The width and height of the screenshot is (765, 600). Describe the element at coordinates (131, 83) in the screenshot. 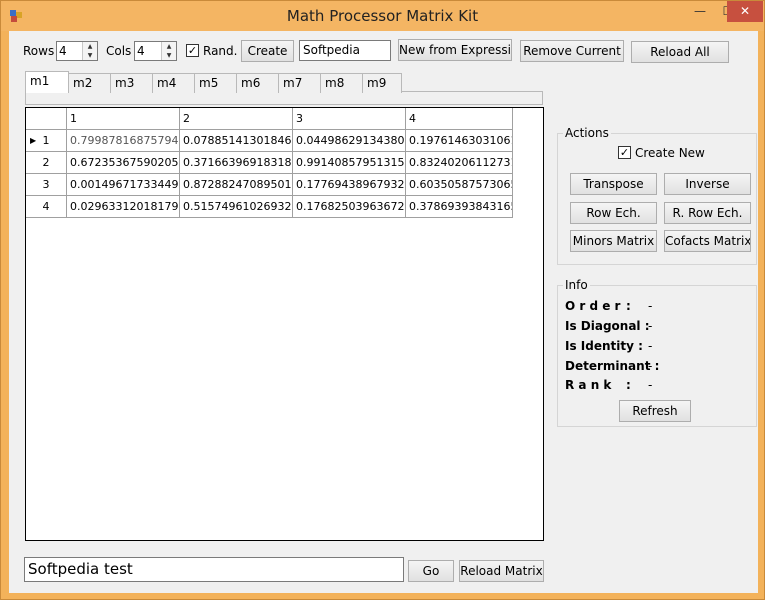

I see `tab-m3: m3` at that location.